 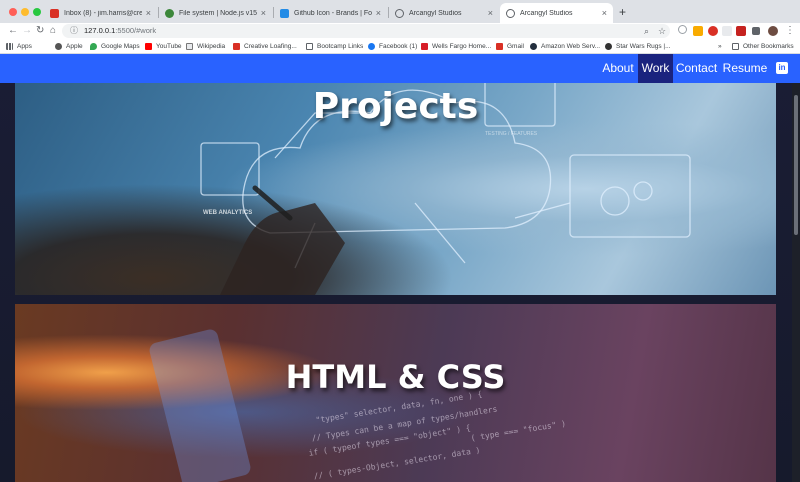 I want to click on nav-link-resume: Resume, so click(x=745, y=68).